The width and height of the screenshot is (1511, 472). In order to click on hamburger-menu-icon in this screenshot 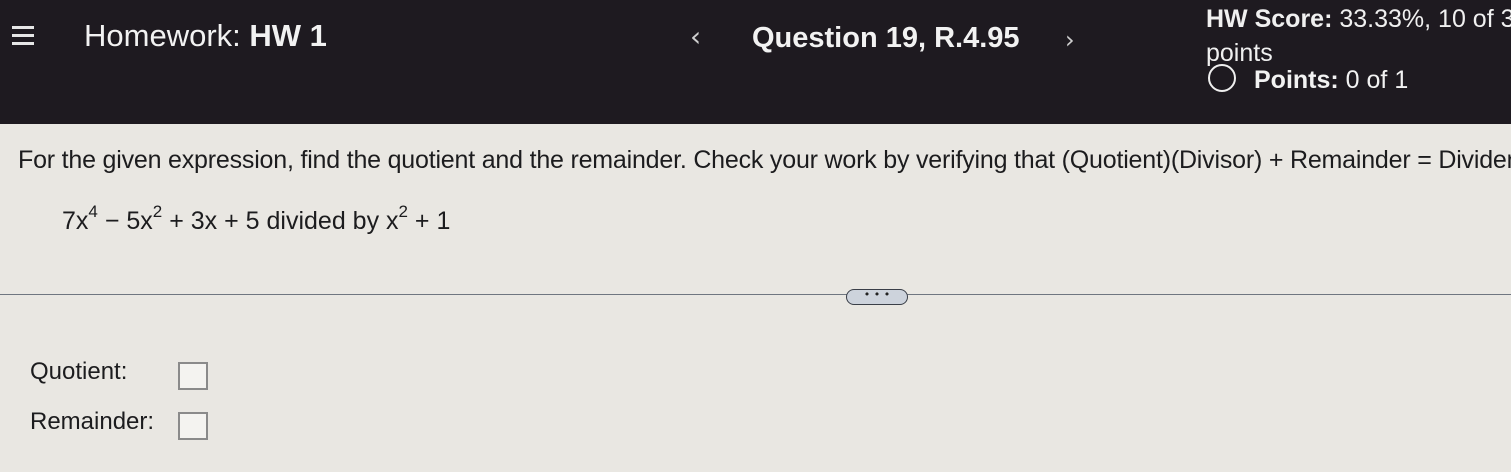, I will do `click(23, 36)`.